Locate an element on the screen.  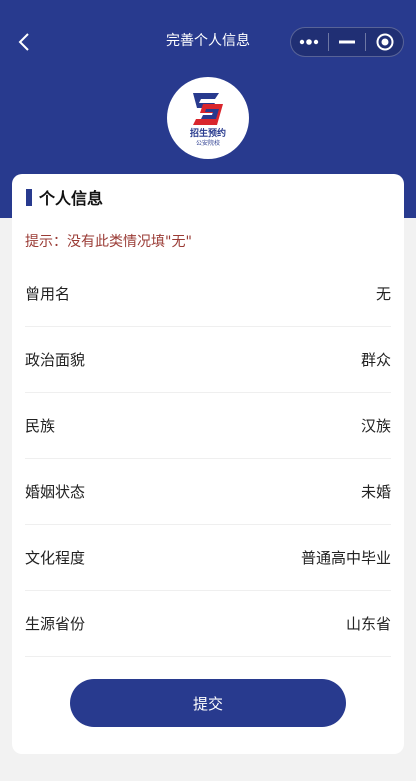
row-label: 婚姻状态 is located at coordinates (55, 492).